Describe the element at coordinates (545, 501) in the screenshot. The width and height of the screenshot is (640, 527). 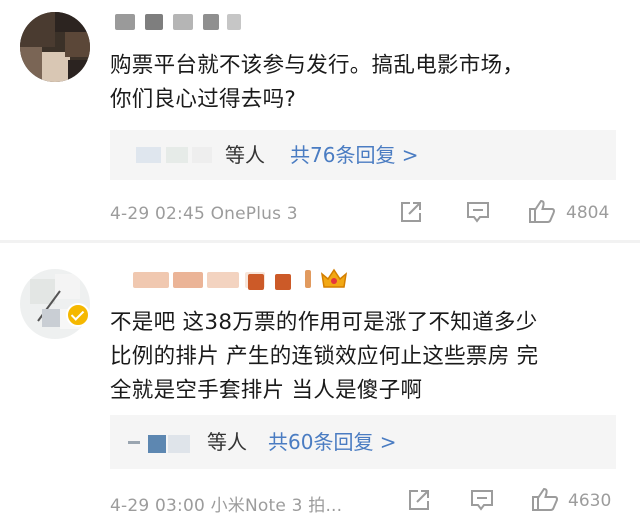
I see `thumbs-up-icon` at that location.